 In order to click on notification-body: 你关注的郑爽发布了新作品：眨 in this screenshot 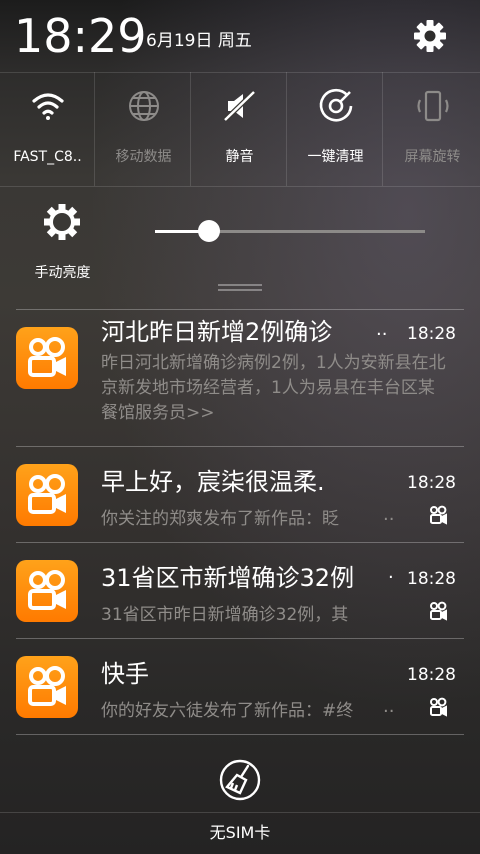, I will do `click(220, 519)`.